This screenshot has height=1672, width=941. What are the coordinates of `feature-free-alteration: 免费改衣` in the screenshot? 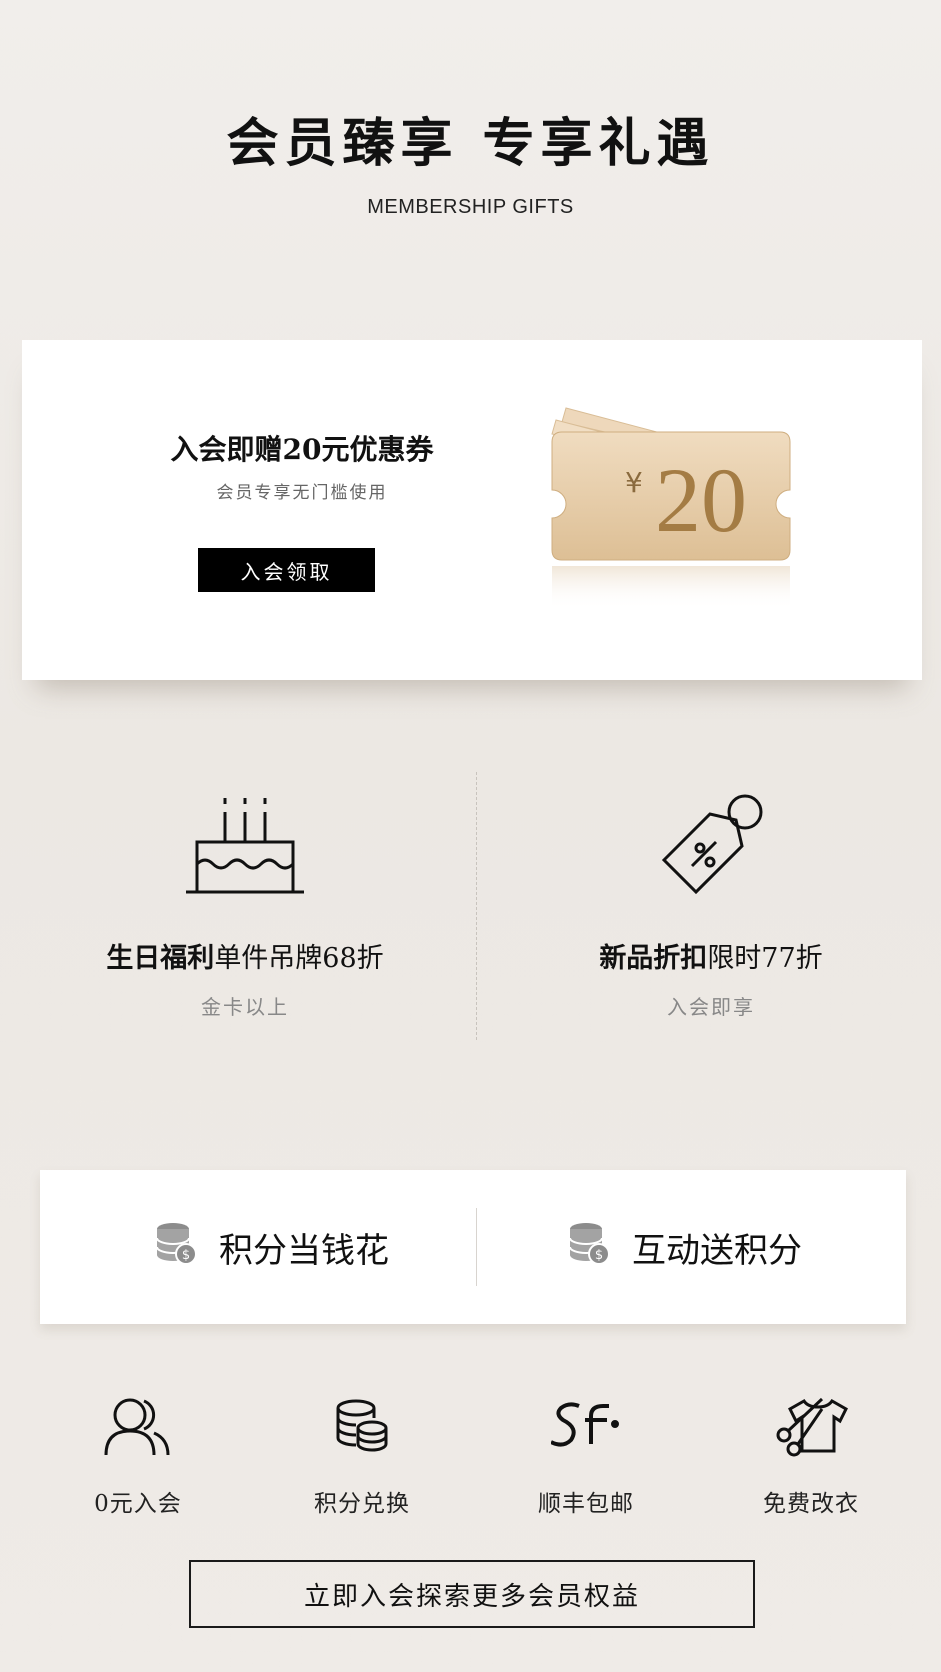 It's located at (811, 1454).